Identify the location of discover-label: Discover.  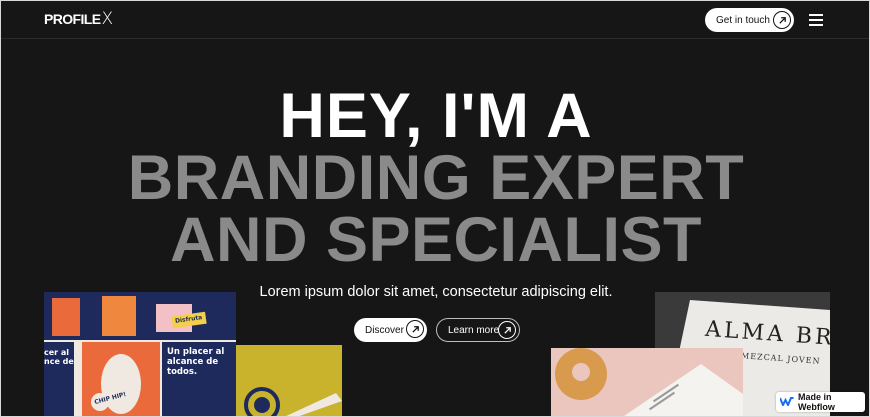
(384, 330).